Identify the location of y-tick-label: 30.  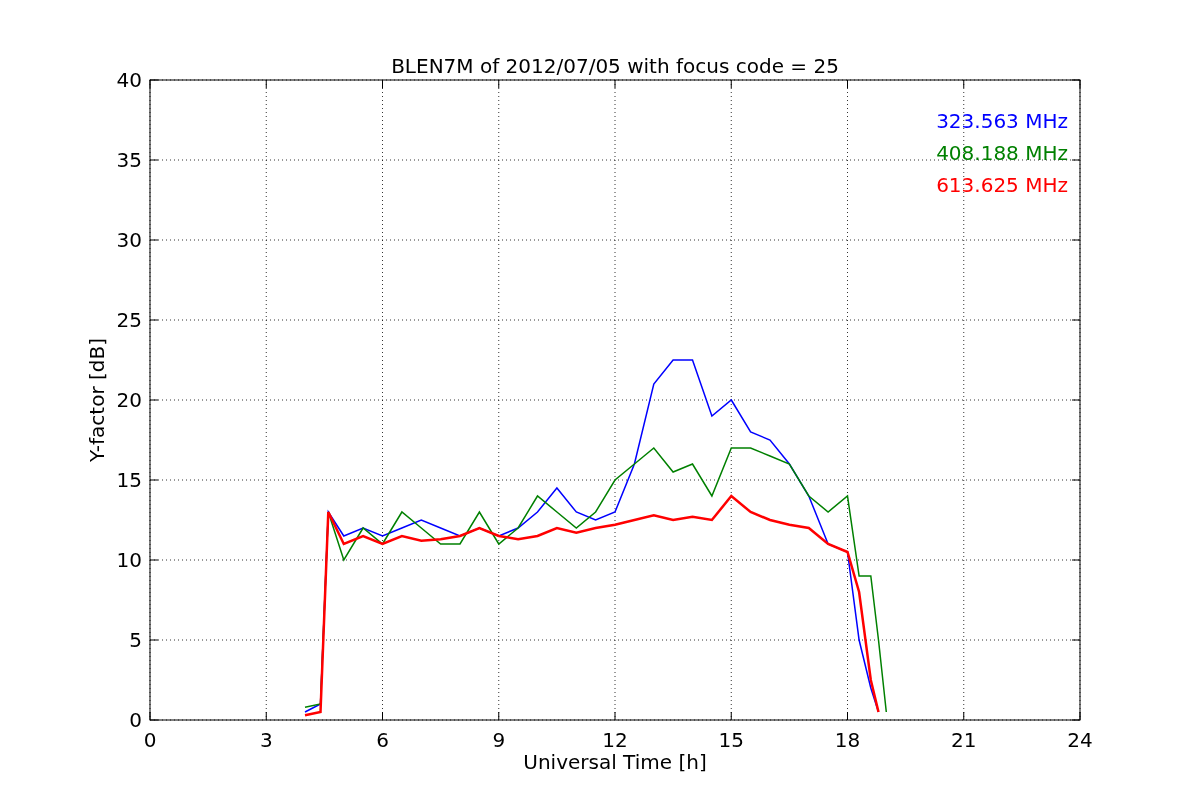
(129, 240).